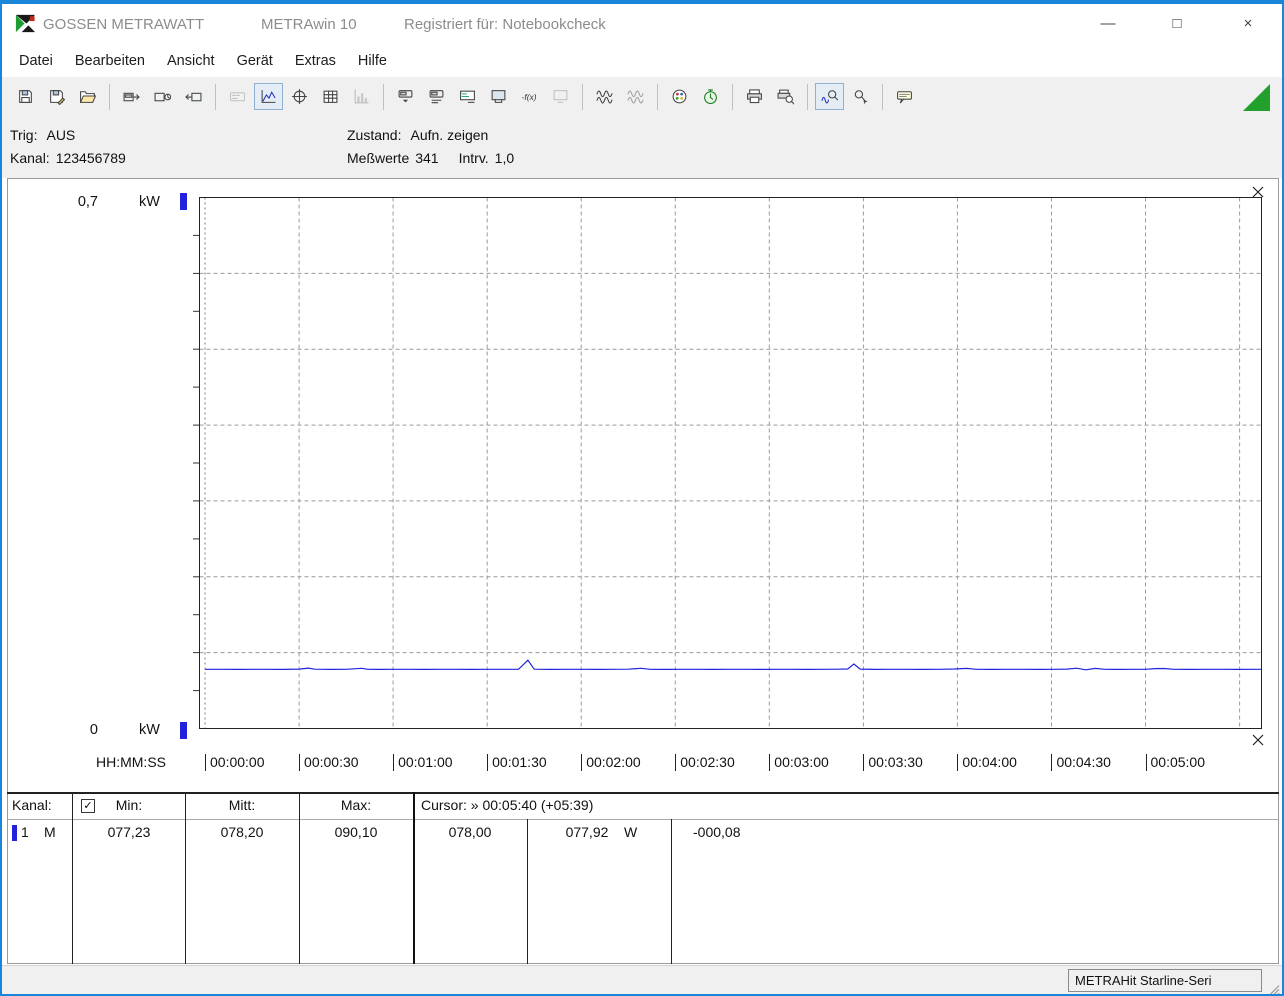  I want to click on x-tick-label: 00:03:00, so click(799, 762).